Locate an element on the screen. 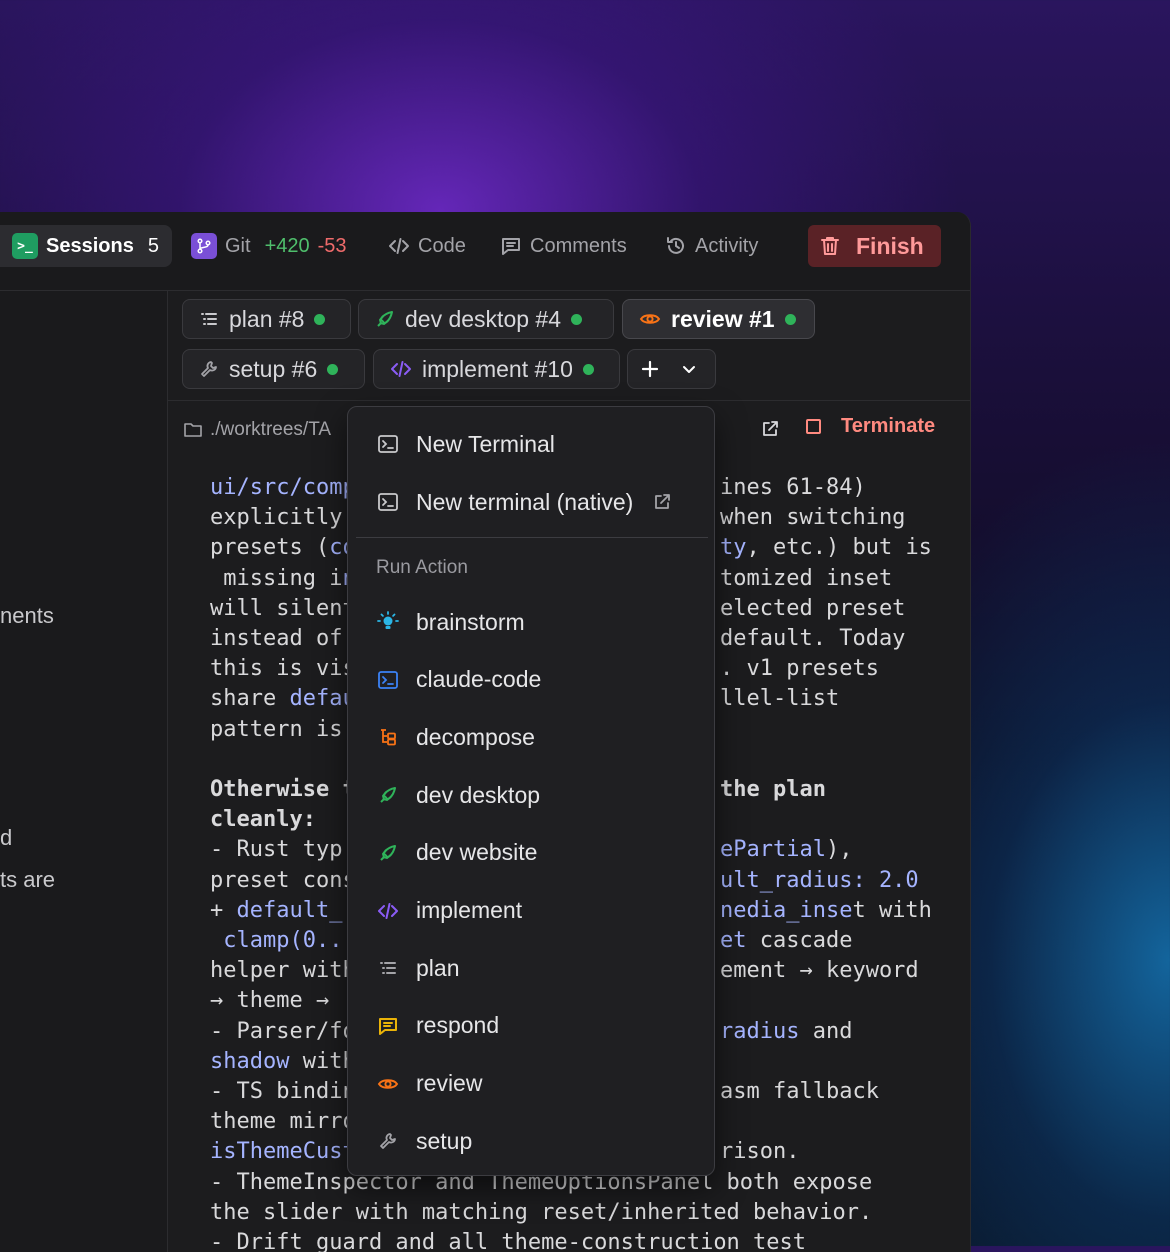 The width and height of the screenshot is (1170, 1252). git-button: Git +420 -53 is located at coordinates (269, 246).